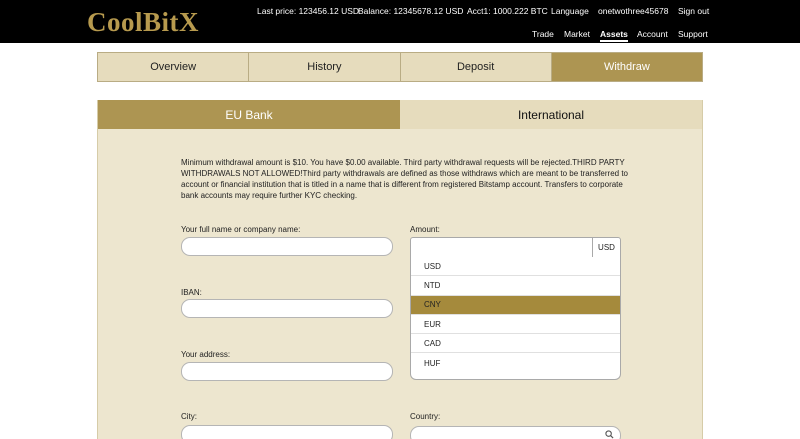 The width and height of the screenshot is (800, 439). I want to click on search-icon, so click(609, 434).